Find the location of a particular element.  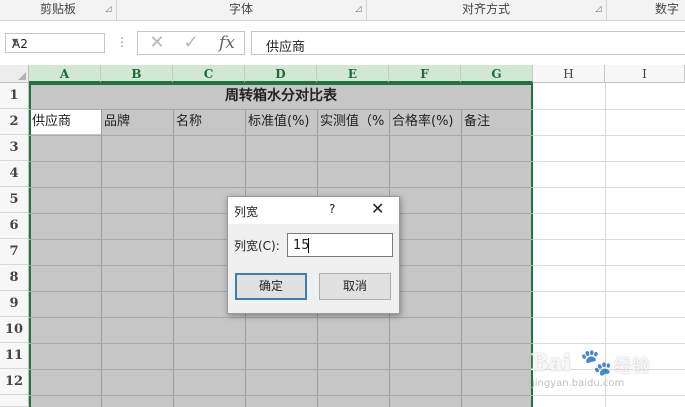

ribbon-group-clipboard: 剪贴板 ◿ is located at coordinates (58, 10).